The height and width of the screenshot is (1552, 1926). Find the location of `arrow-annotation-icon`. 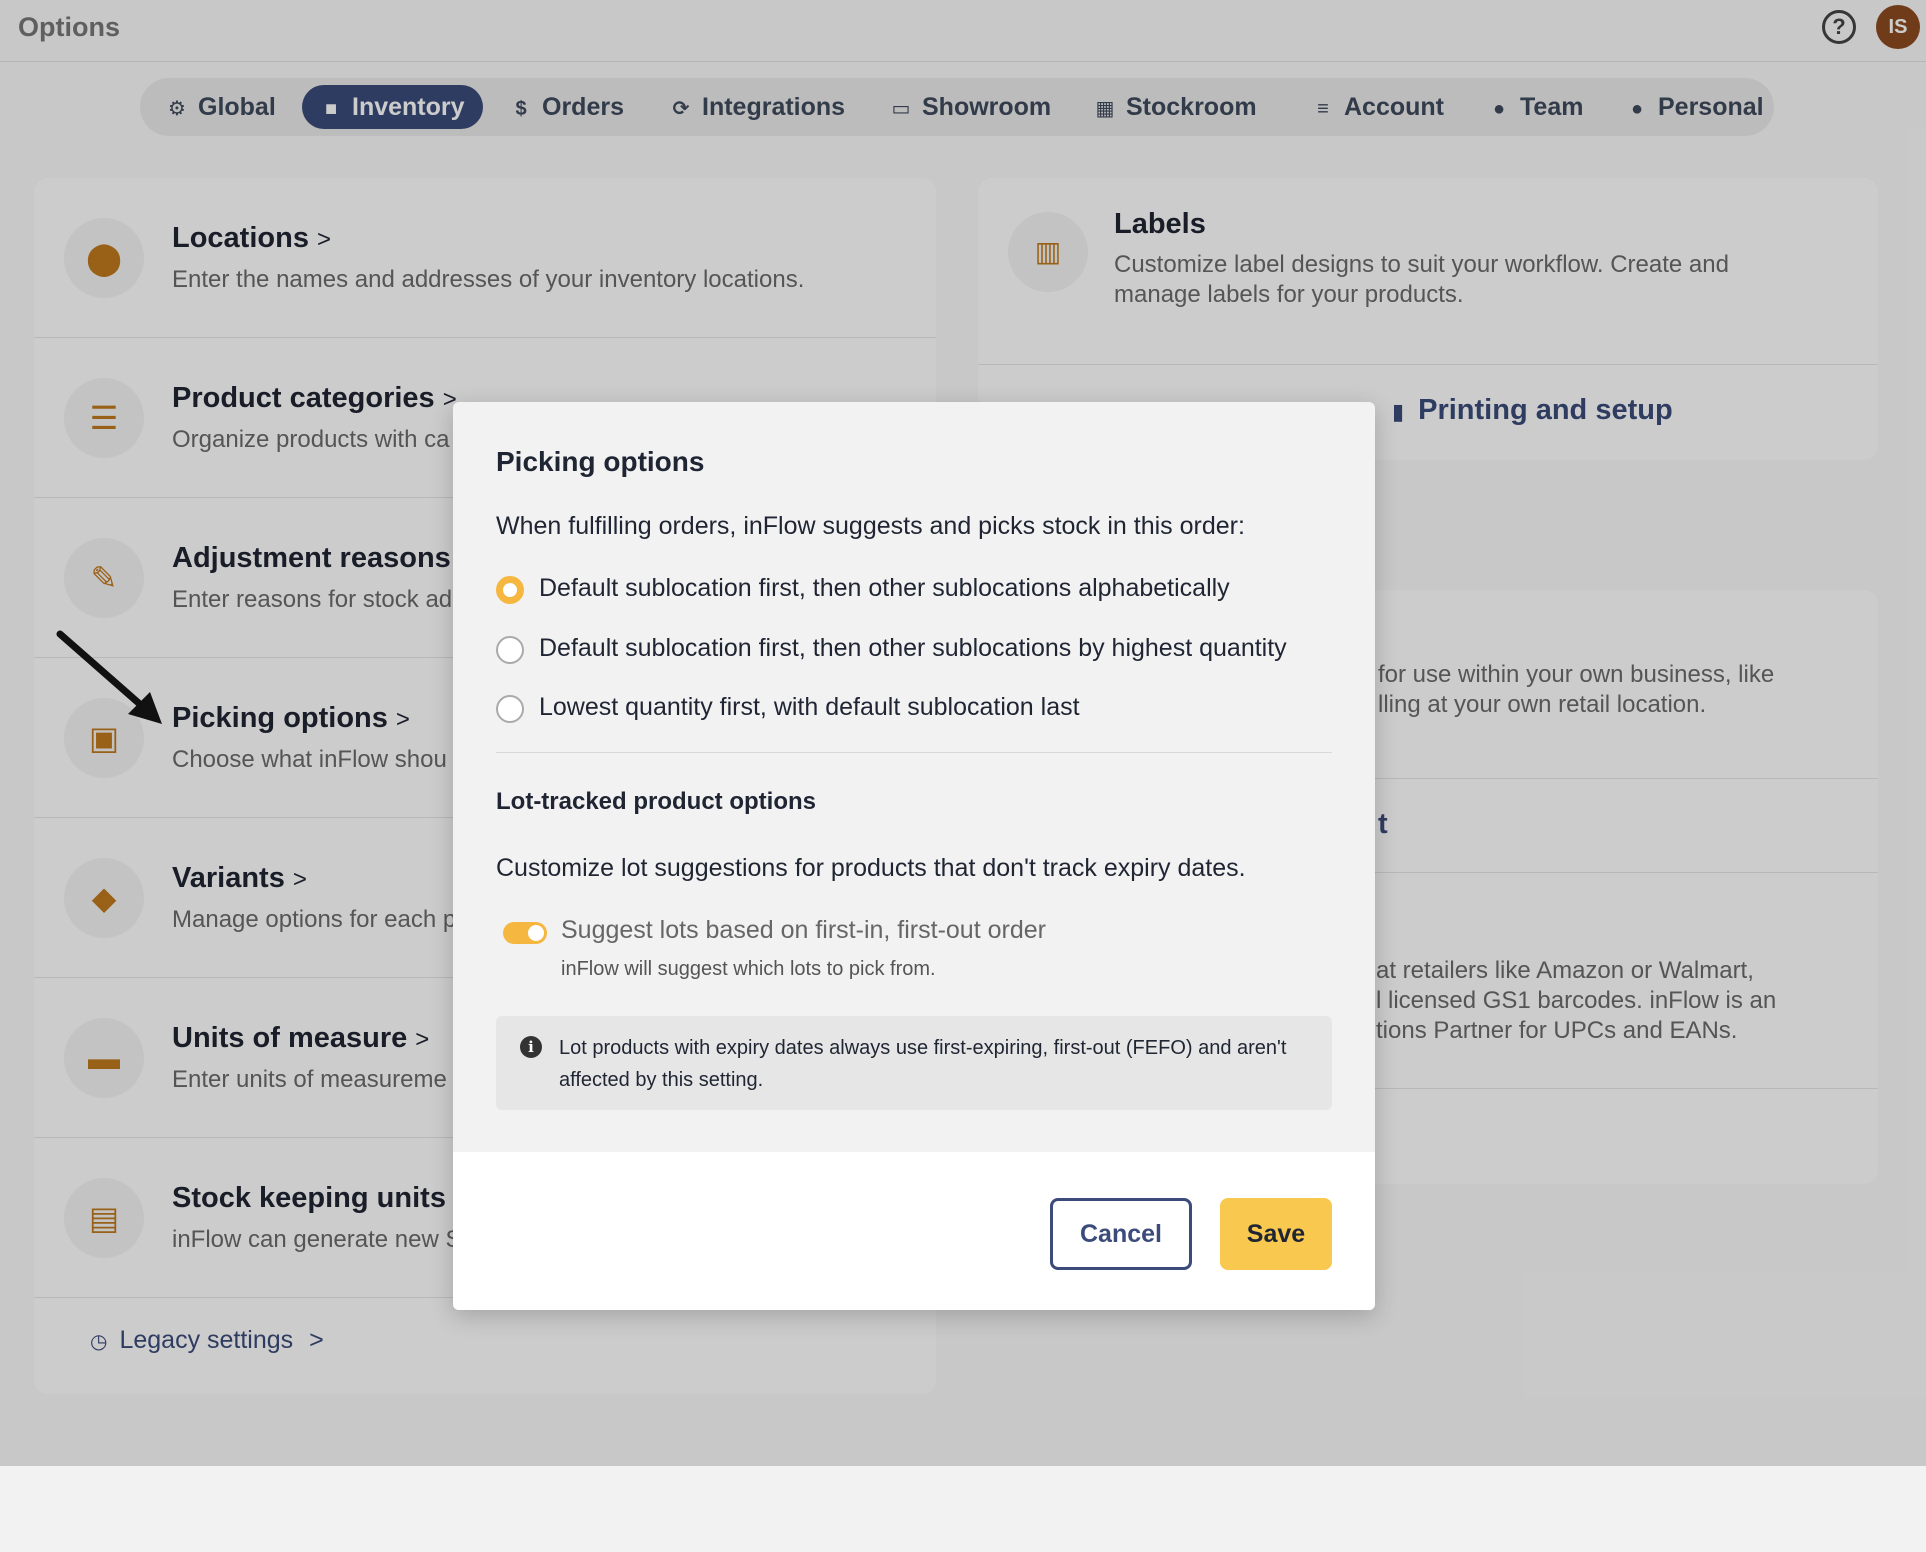

arrow-annotation-icon is located at coordinates (109, 677).